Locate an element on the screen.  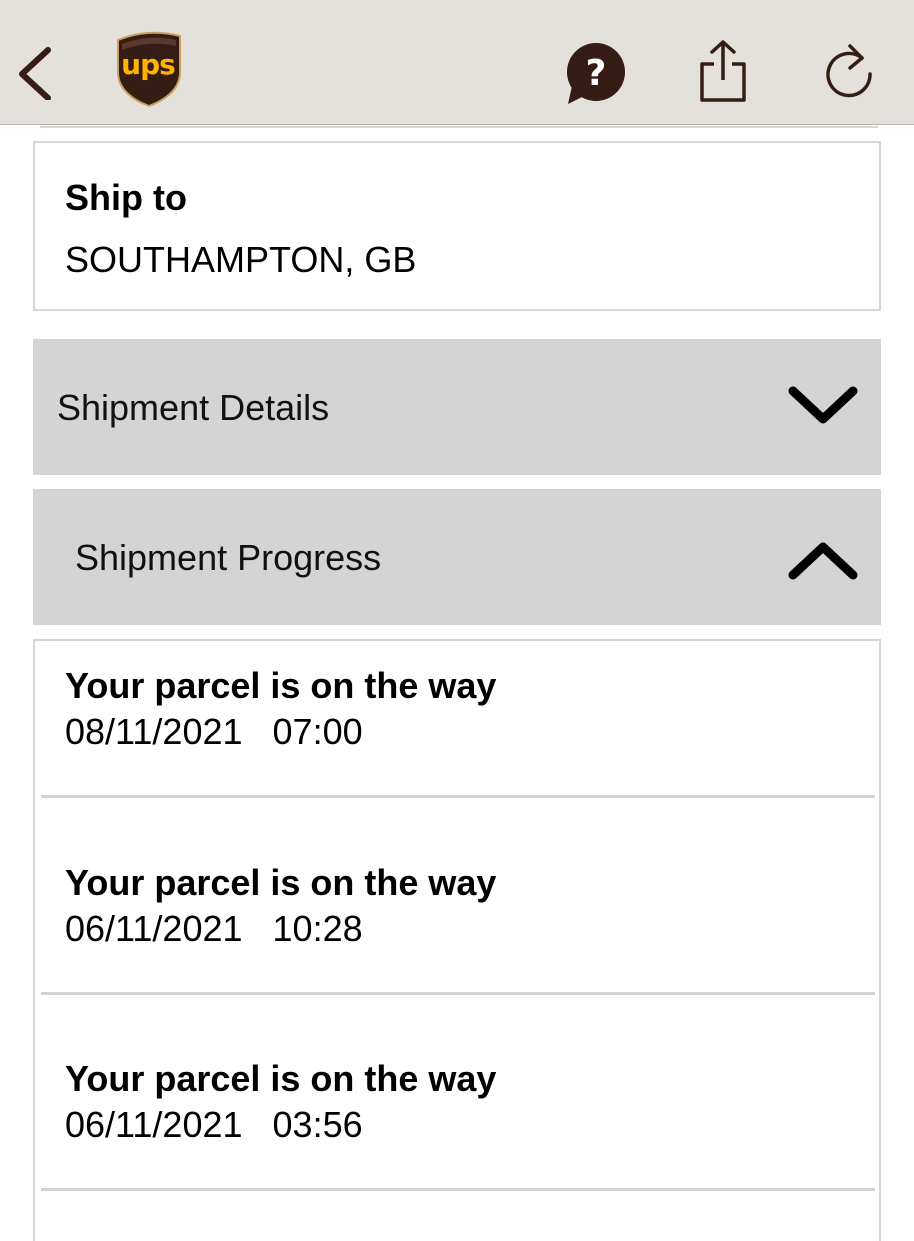
chevron-left-icon is located at coordinates (35, 74).